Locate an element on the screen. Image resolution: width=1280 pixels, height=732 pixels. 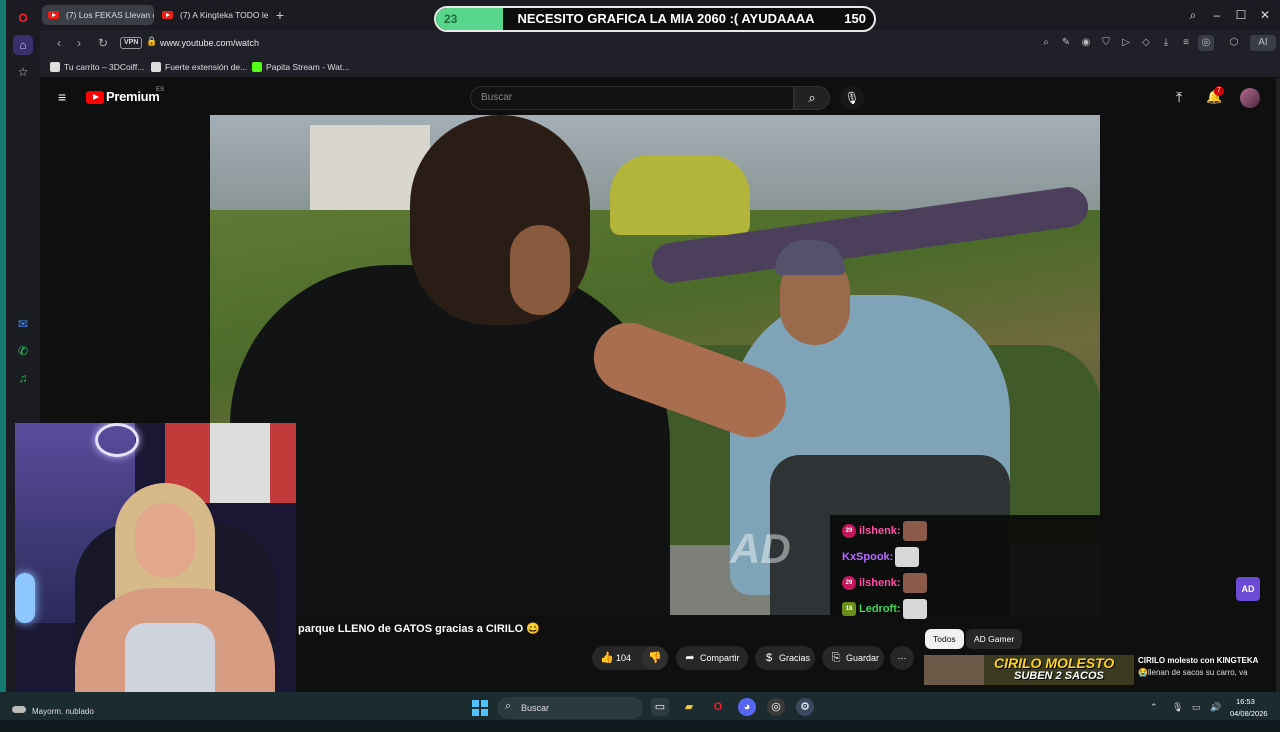
ai-label: AI is located at coordinates (1263, 42).